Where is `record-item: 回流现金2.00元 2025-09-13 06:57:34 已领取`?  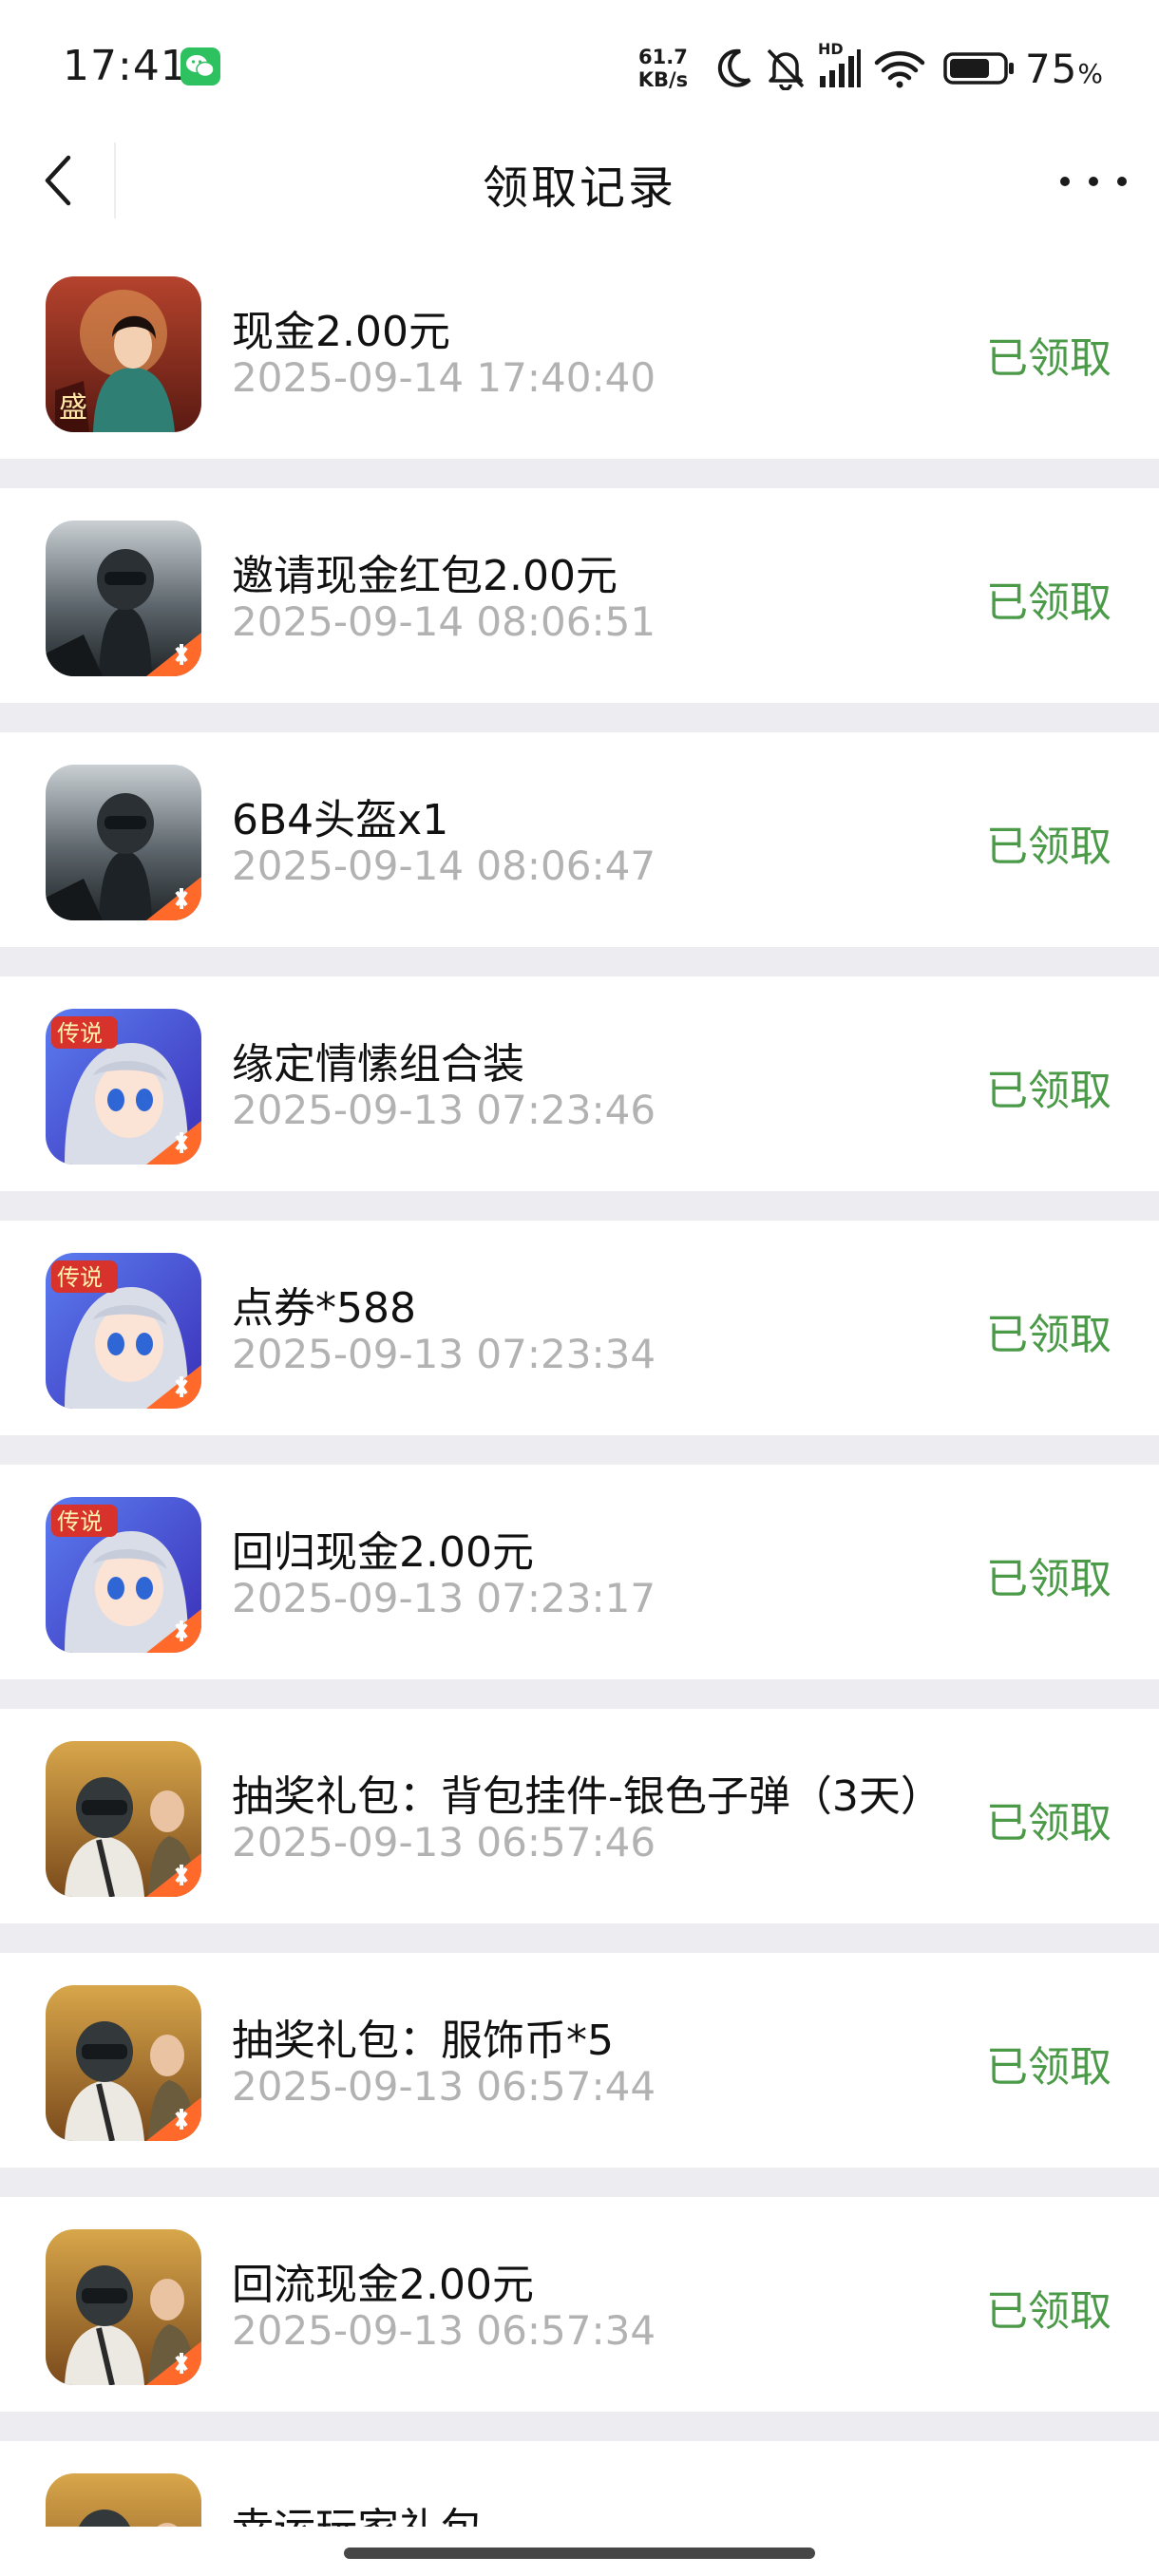
record-item: 回流现金2.00元 2025-09-13 06:57:34 已领取 is located at coordinates (579, 2304).